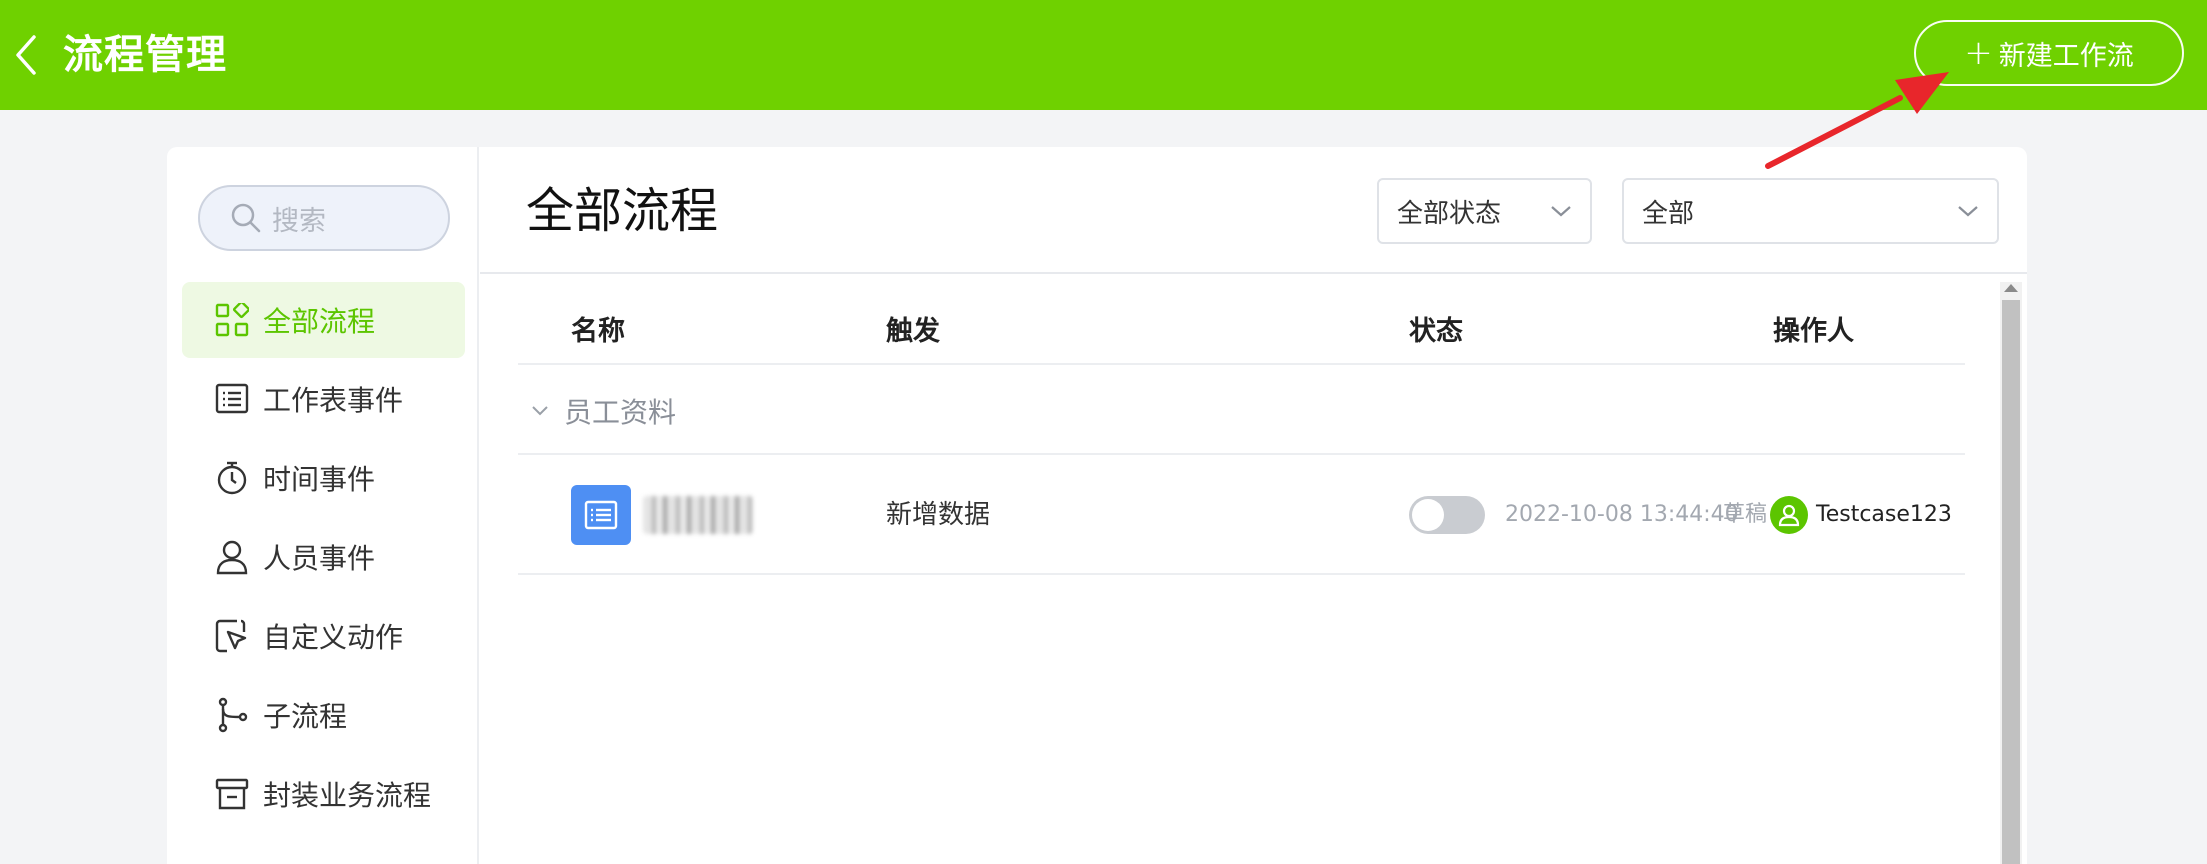 Image resolution: width=2207 pixels, height=864 pixels. What do you see at coordinates (333, 400) in the screenshot?
I see `sidebar-item-label: 工作表事件` at bounding box center [333, 400].